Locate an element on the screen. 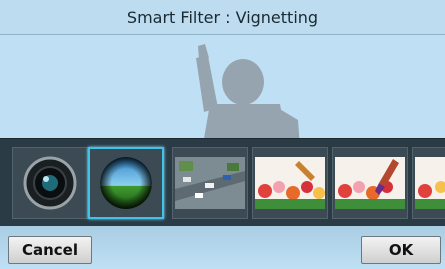 This screenshot has width=445, height=269. page-title: Smart Filter : Vignetting is located at coordinates (222, 17).